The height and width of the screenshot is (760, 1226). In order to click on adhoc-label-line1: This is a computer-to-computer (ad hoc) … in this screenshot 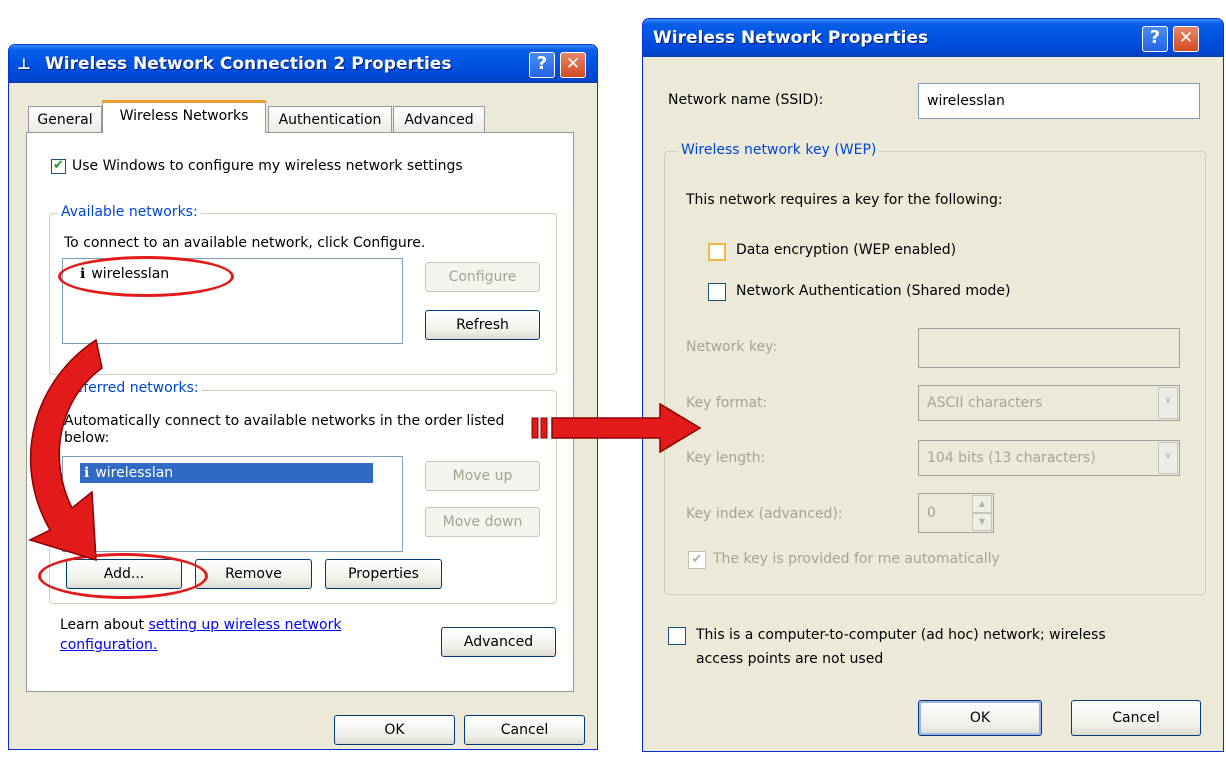, I will do `click(901, 635)`.